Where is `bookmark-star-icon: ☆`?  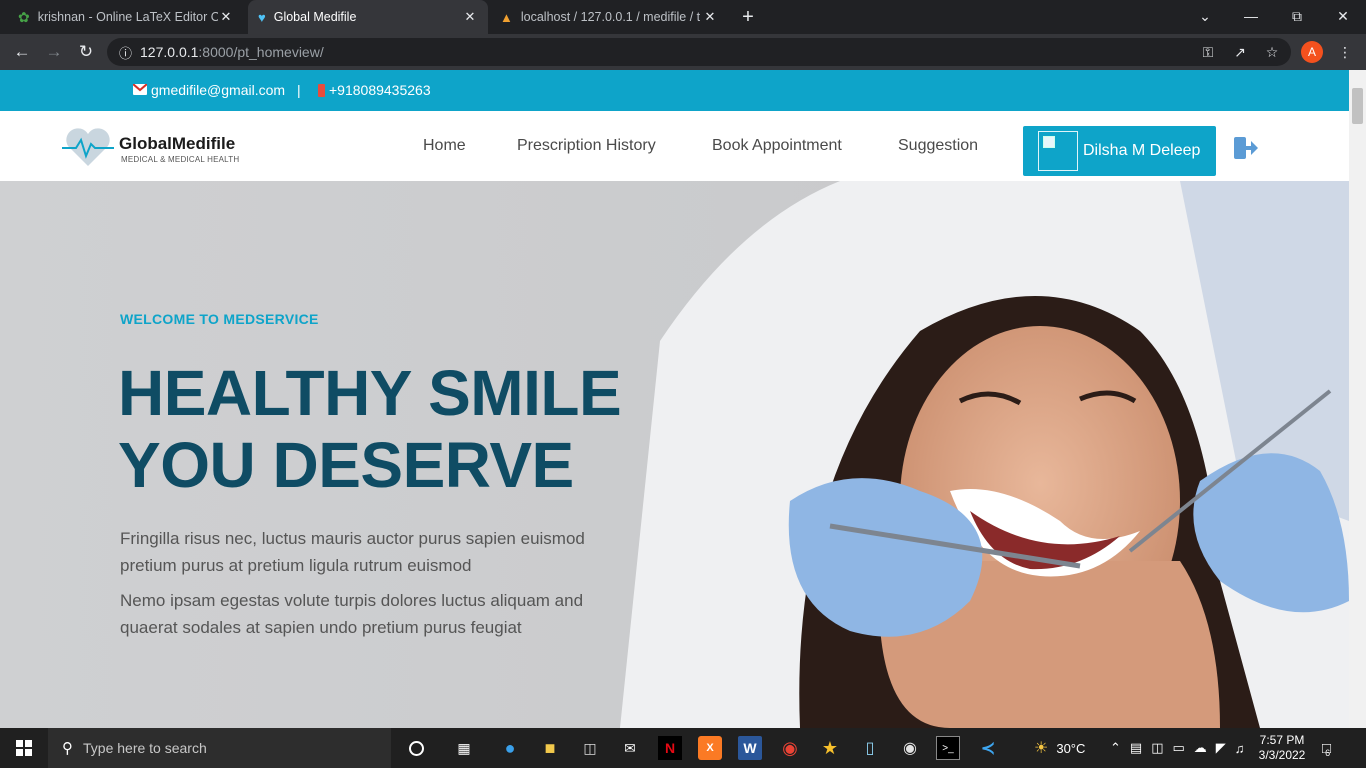
bookmark-star-icon: ☆ is located at coordinates (1272, 52).